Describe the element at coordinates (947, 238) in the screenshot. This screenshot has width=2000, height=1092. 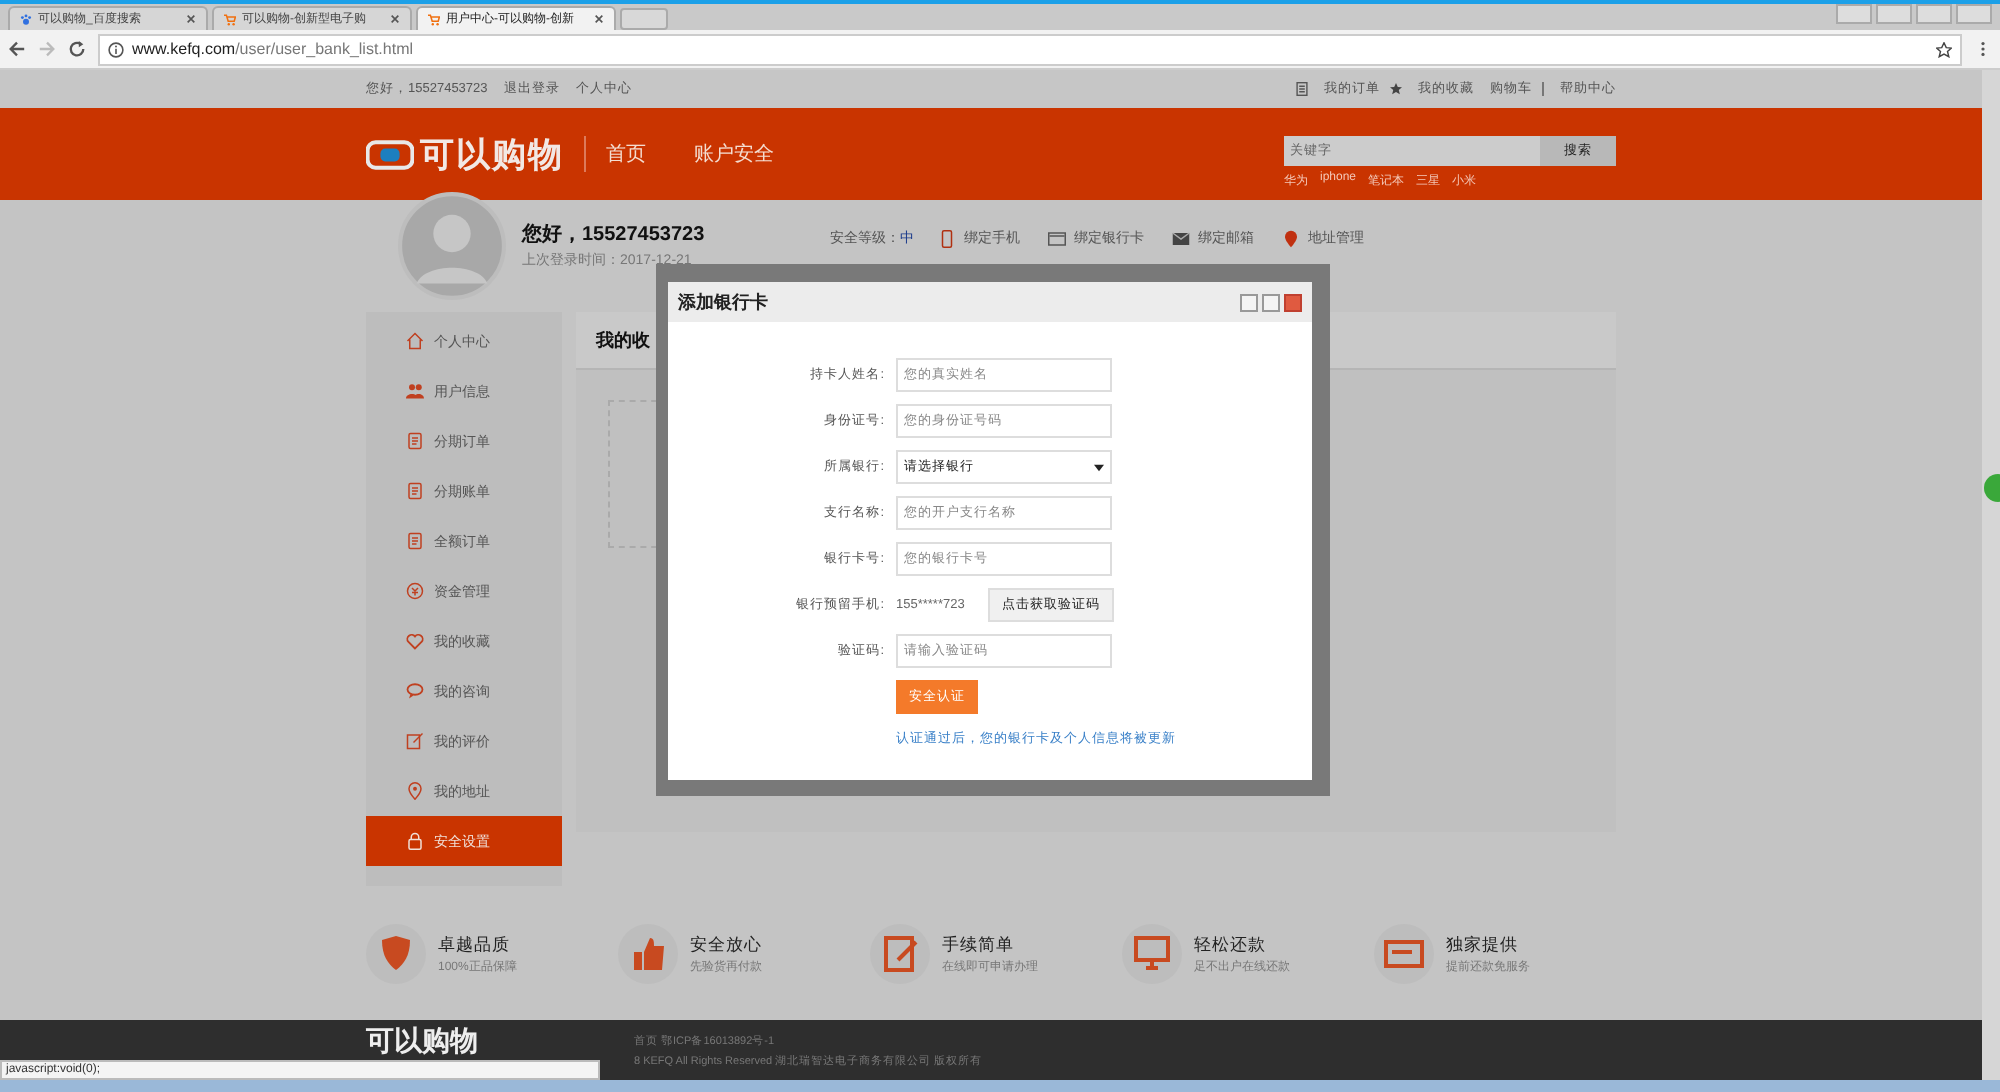
I see `phone-icon` at that location.